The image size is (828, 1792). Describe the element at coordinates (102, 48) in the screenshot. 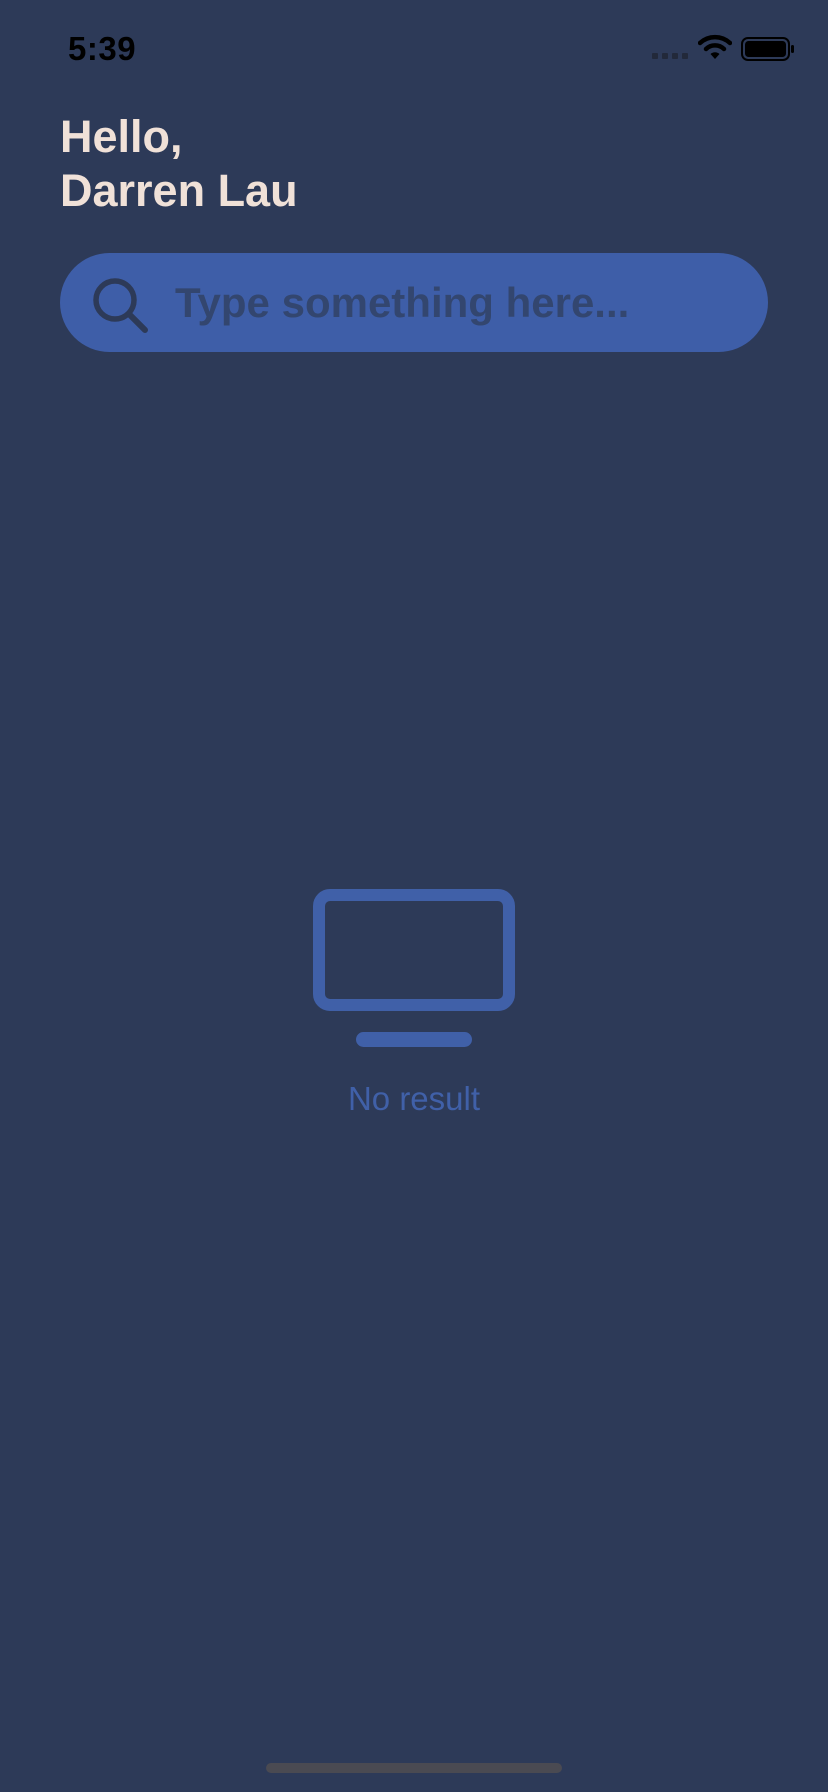

I see `status-time: 5:39` at that location.